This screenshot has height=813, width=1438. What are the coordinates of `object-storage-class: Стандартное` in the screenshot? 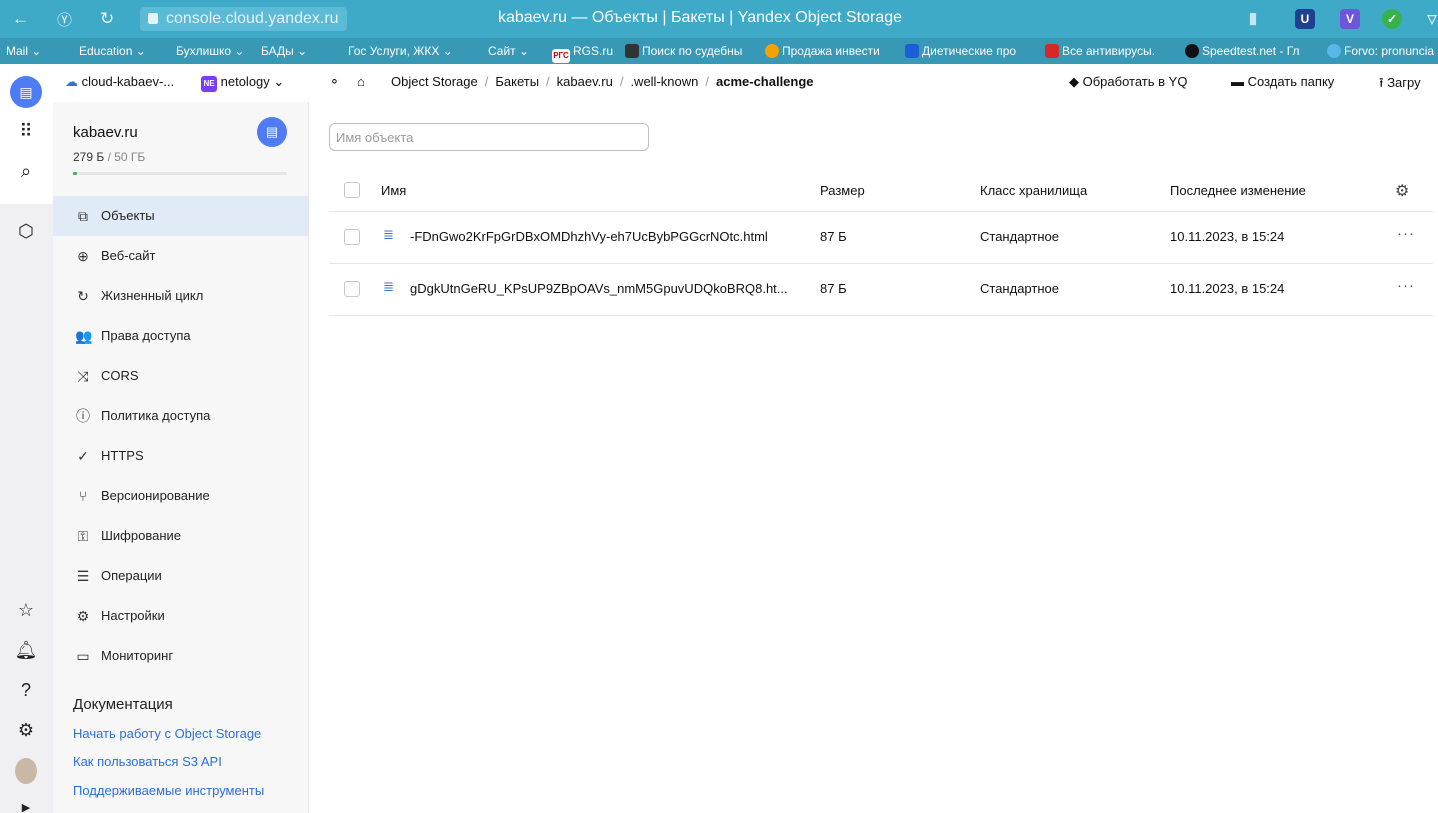 It's located at (1019, 236).